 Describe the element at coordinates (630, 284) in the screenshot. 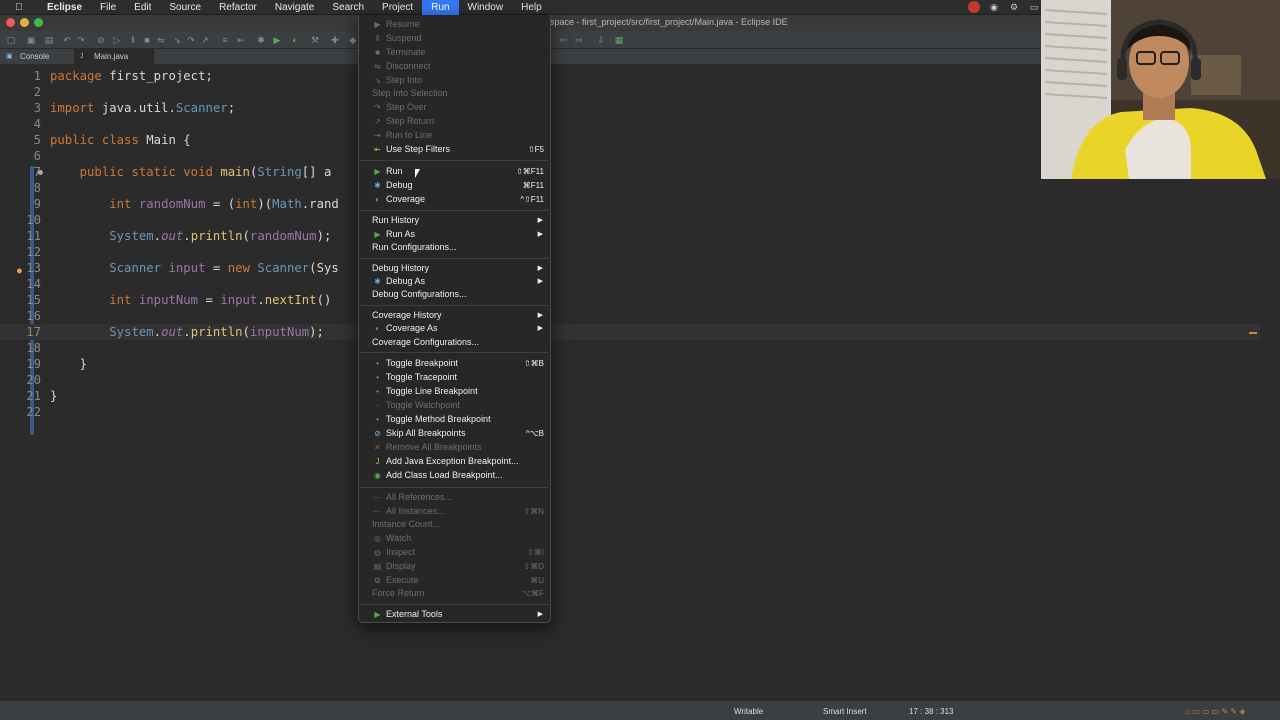

I see `code-line: 14` at that location.